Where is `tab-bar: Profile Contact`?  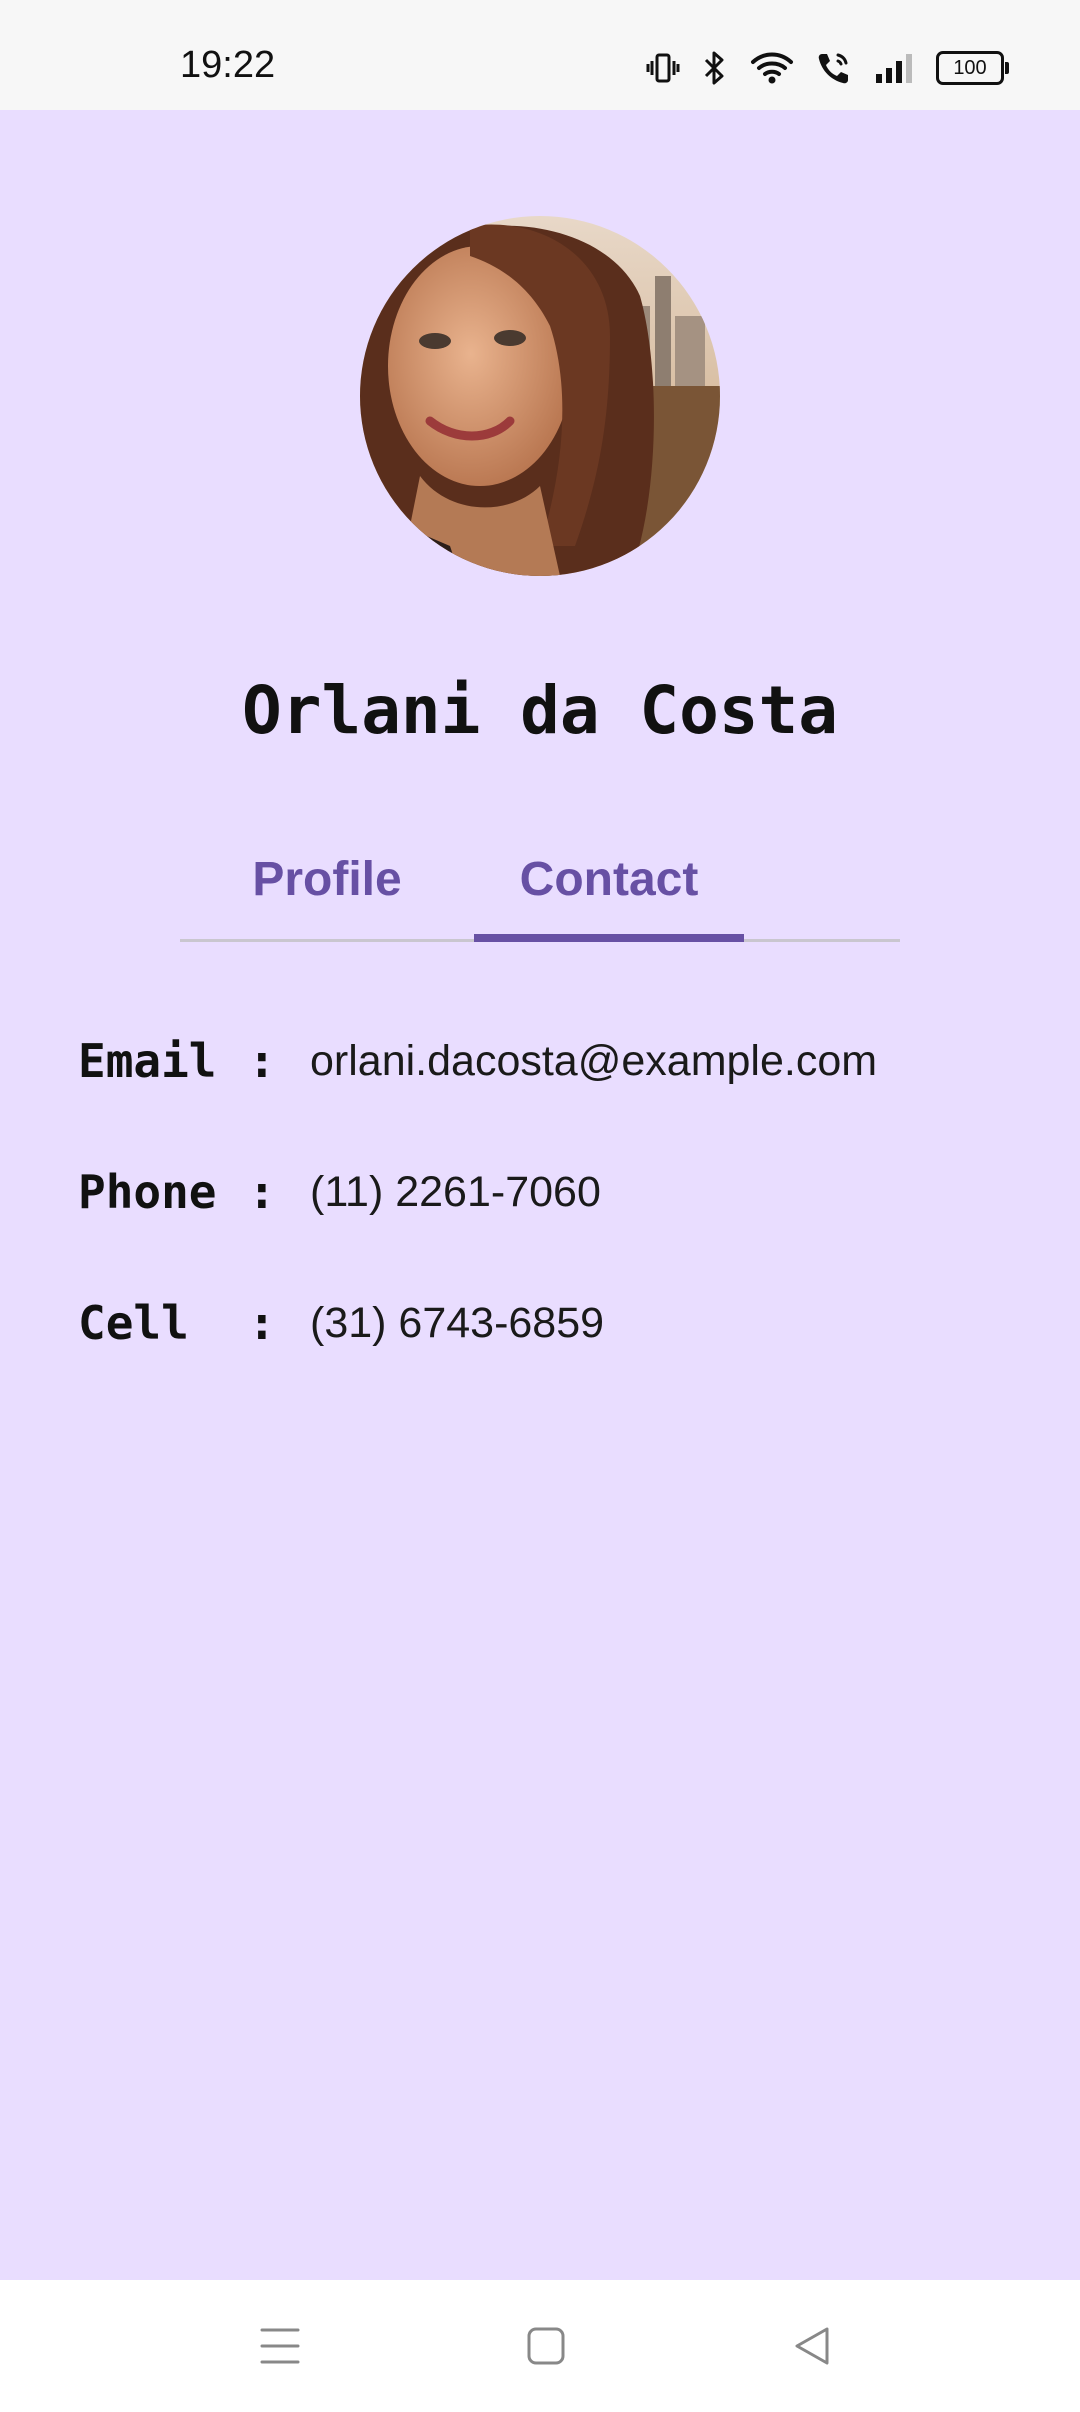 tab-bar: Profile Contact is located at coordinates (540, 881).